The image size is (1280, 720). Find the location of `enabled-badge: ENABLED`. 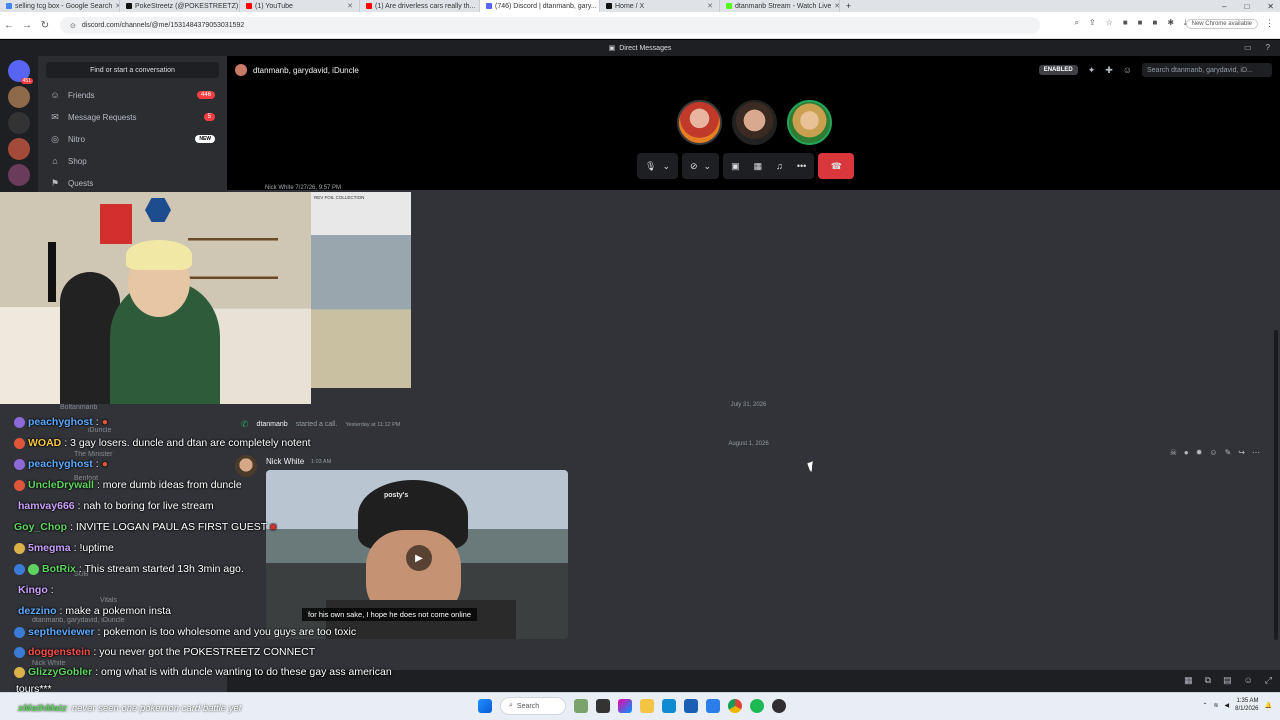

enabled-badge: ENABLED is located at coordinates (1058, 70).